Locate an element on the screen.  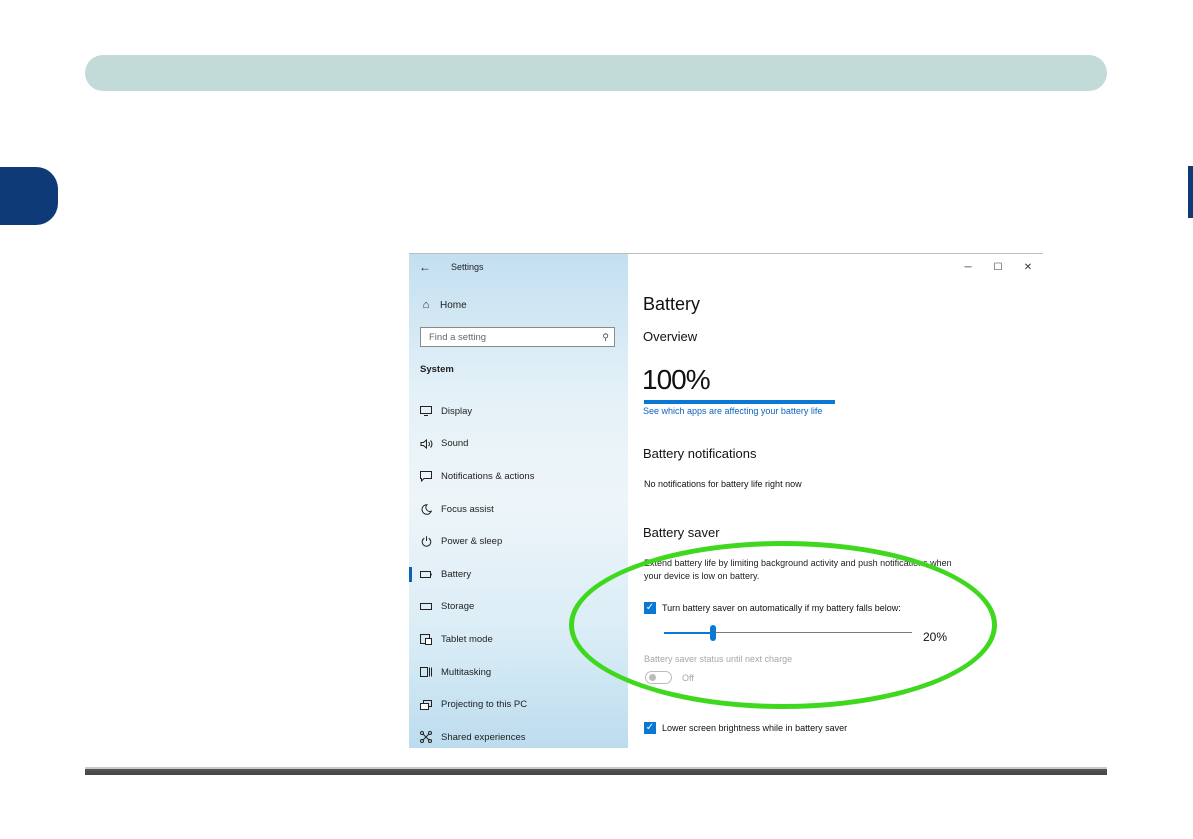
nav-home: ⌂ Home is located at coordinates (518, 305).